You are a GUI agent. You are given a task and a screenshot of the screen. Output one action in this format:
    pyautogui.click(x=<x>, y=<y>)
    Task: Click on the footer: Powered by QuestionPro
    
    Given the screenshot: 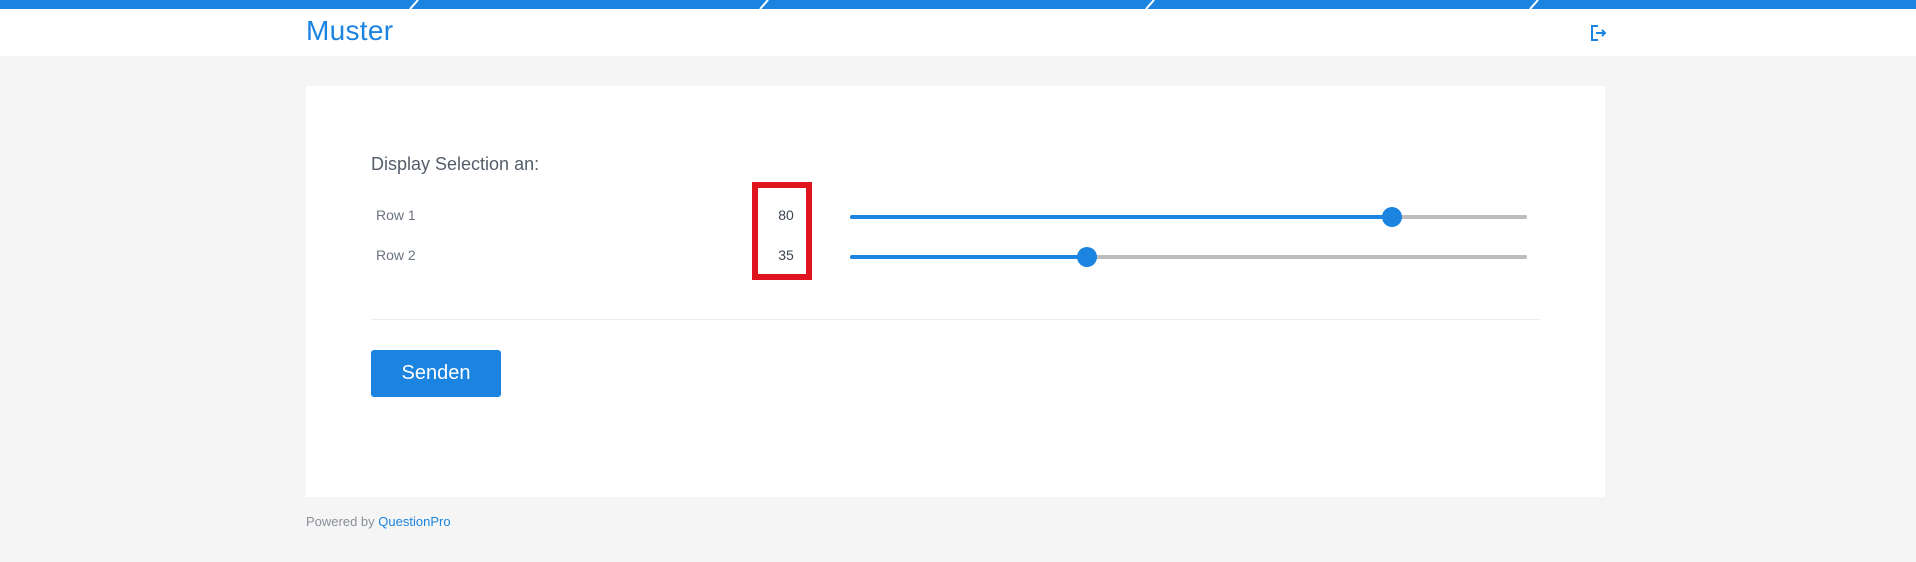 What is the action you would take?
    pyautogui.click(x=378, y=521)
    